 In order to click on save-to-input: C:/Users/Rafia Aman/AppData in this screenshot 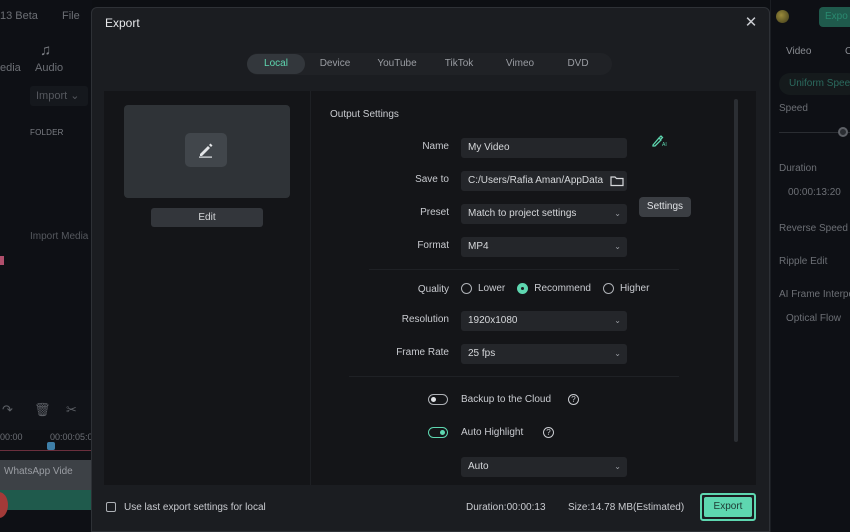, I will do `click(544, 181)`.